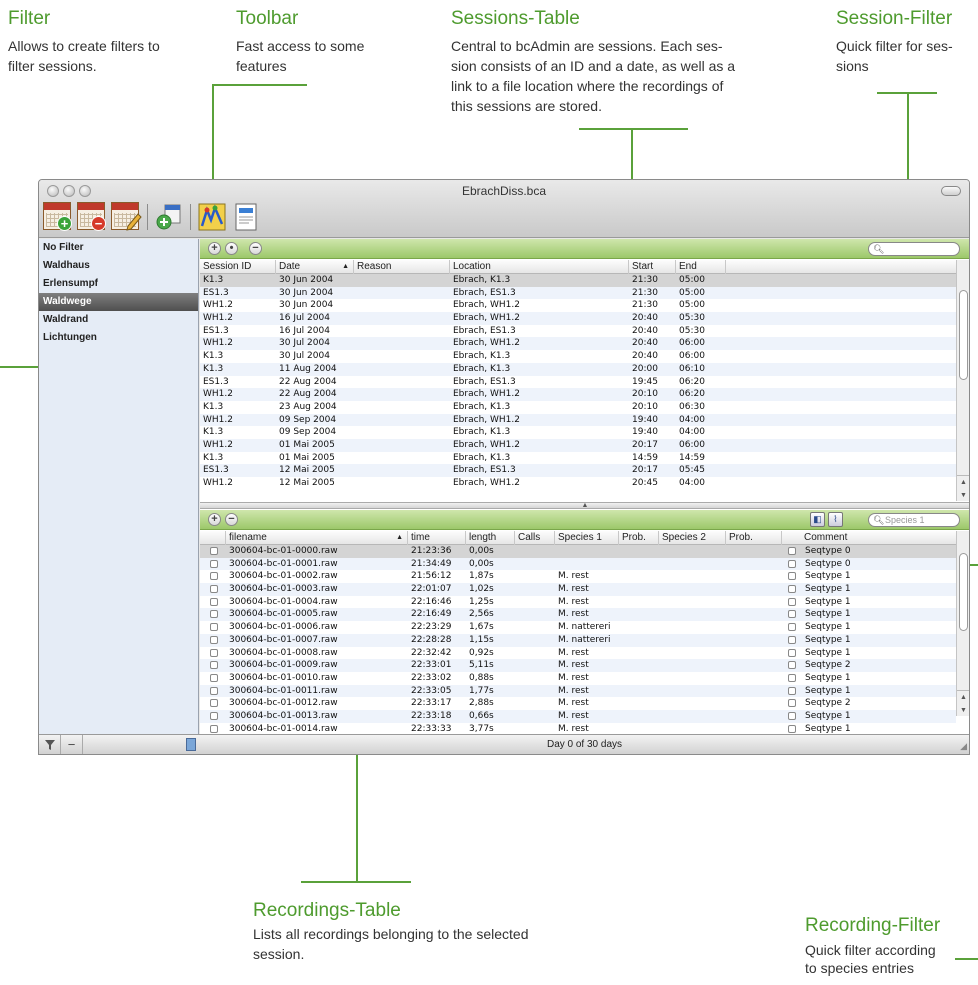 The image size is (978, 985). Describe the element at coordinates (639, 538) in the screenshot. I see `column-header-prob-1: Prob.` at that location.